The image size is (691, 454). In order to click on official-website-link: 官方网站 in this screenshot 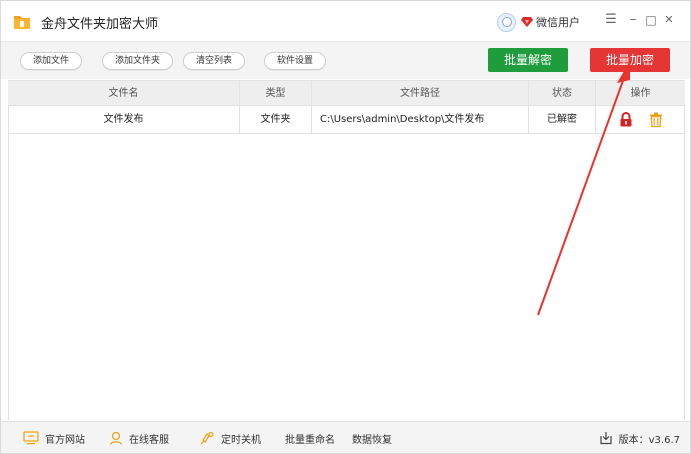, I will do `click(54, 438)`.